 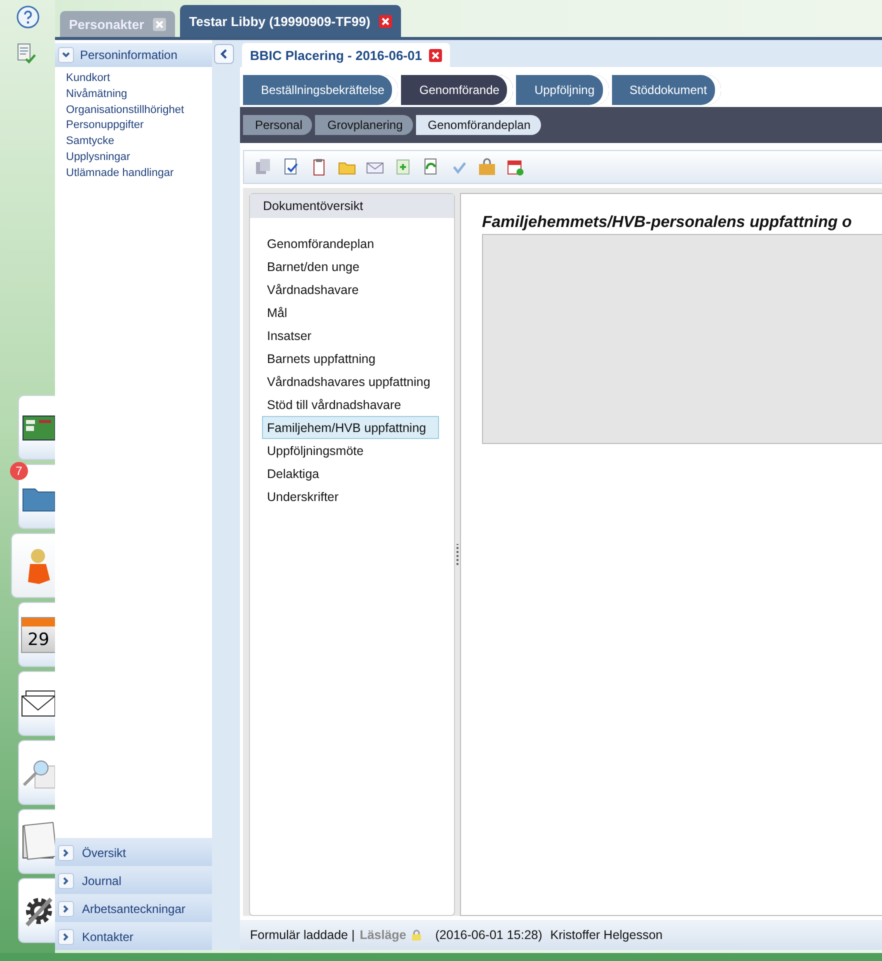 What do you see at coordinates (28, 17) in the screenshot?
I see `help-icon` at bounding box center [28, 17].